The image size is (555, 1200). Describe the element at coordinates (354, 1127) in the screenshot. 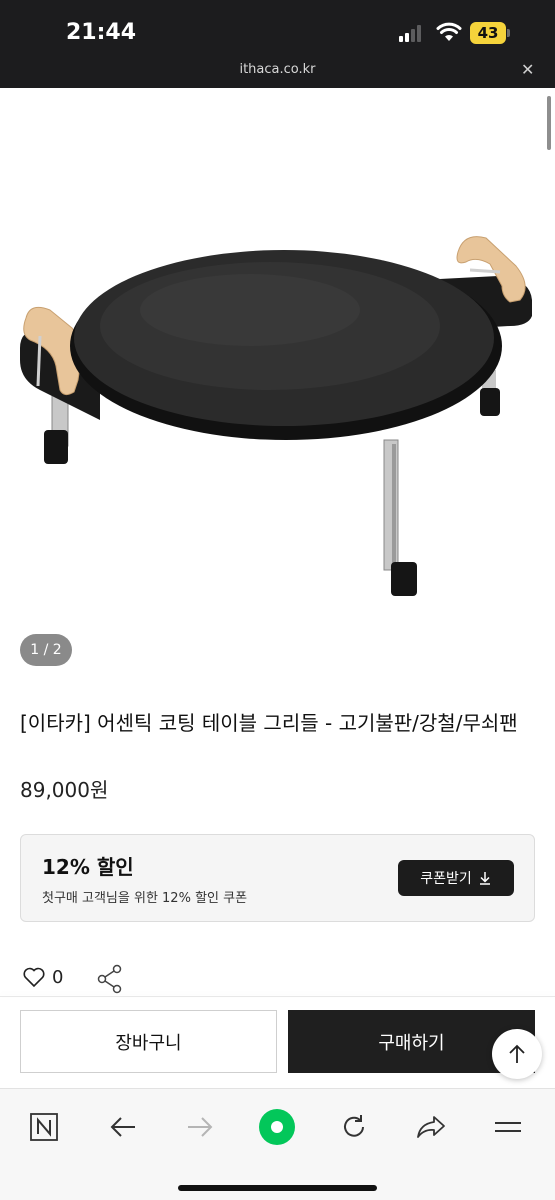

I see `refresh-icon` at that location.